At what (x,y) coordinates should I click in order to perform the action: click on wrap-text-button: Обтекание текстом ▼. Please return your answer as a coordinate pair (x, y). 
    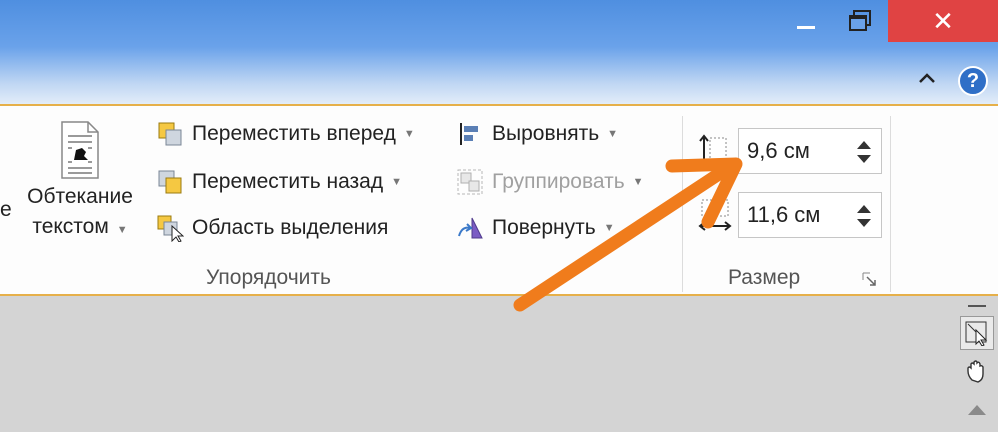
    Looking at the image, I should click on (80, 179).